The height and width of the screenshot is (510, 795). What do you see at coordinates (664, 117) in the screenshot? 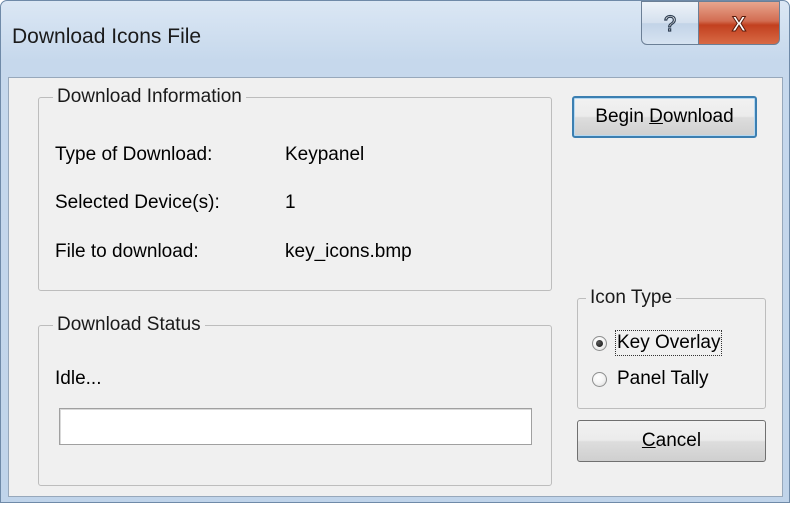
I see `begin-download-button: Begin Download` at bounding box center [664, 117].